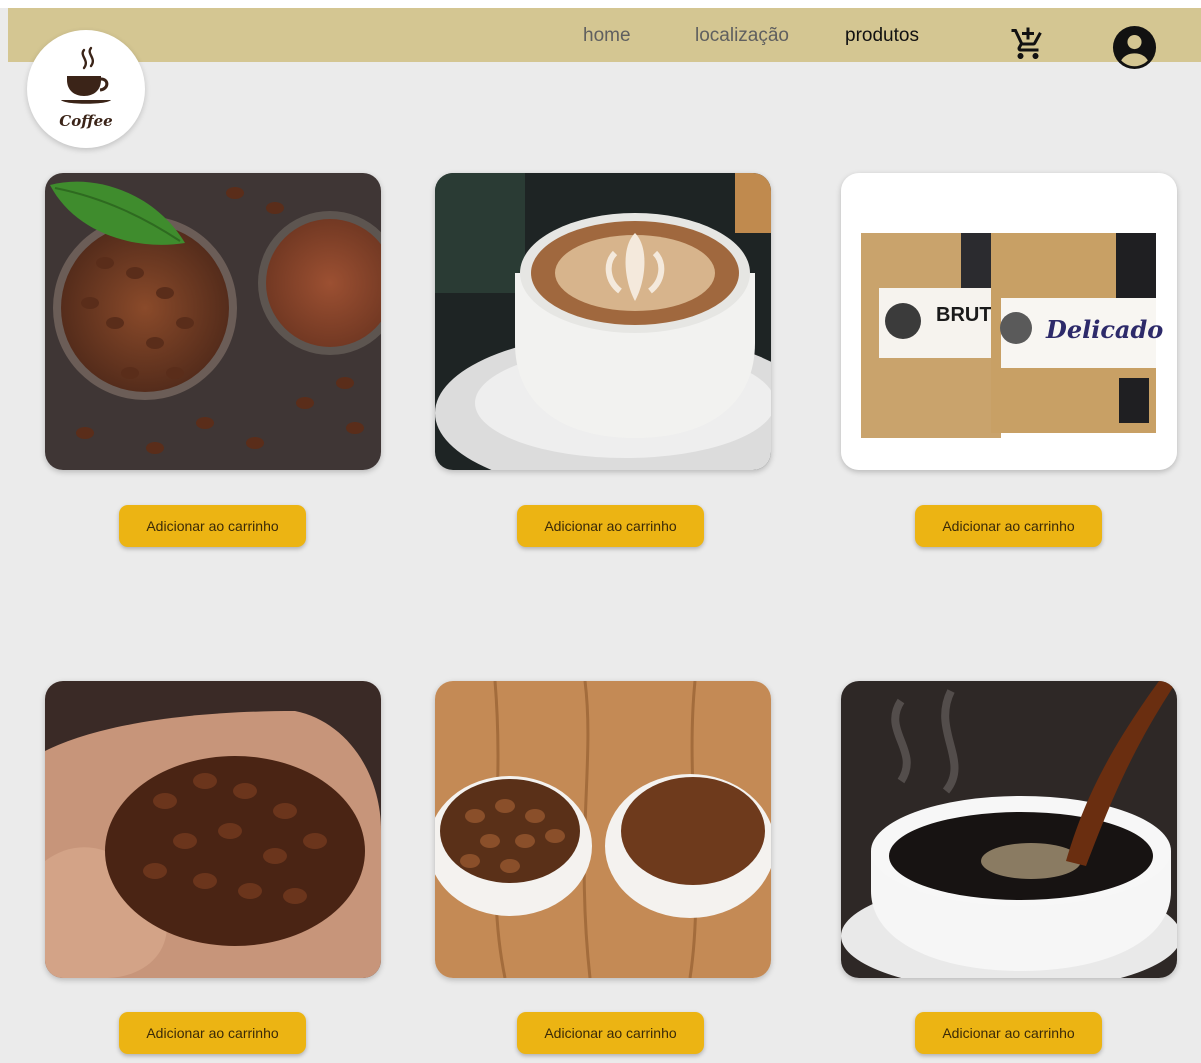 Image resolution: width=1201 pixels, height=1063 pixels. What do you see at coordinates (600, 4) in the screenshot?
I see `top-strip` at bounding box center [600, 4].